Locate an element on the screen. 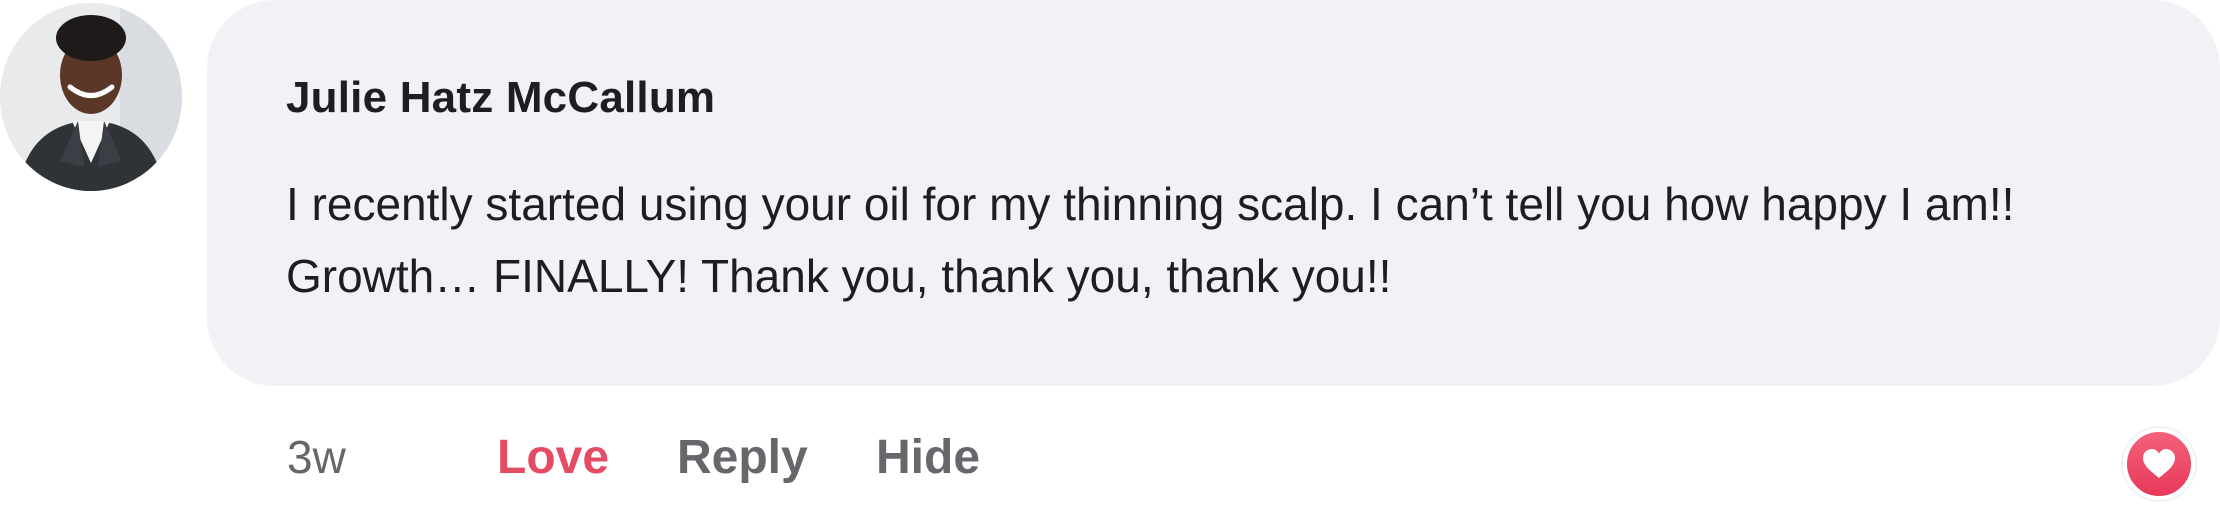 The width and height of the screenshot is (2220, 531). profile-photo-icon is located at coordinates (91, 97).